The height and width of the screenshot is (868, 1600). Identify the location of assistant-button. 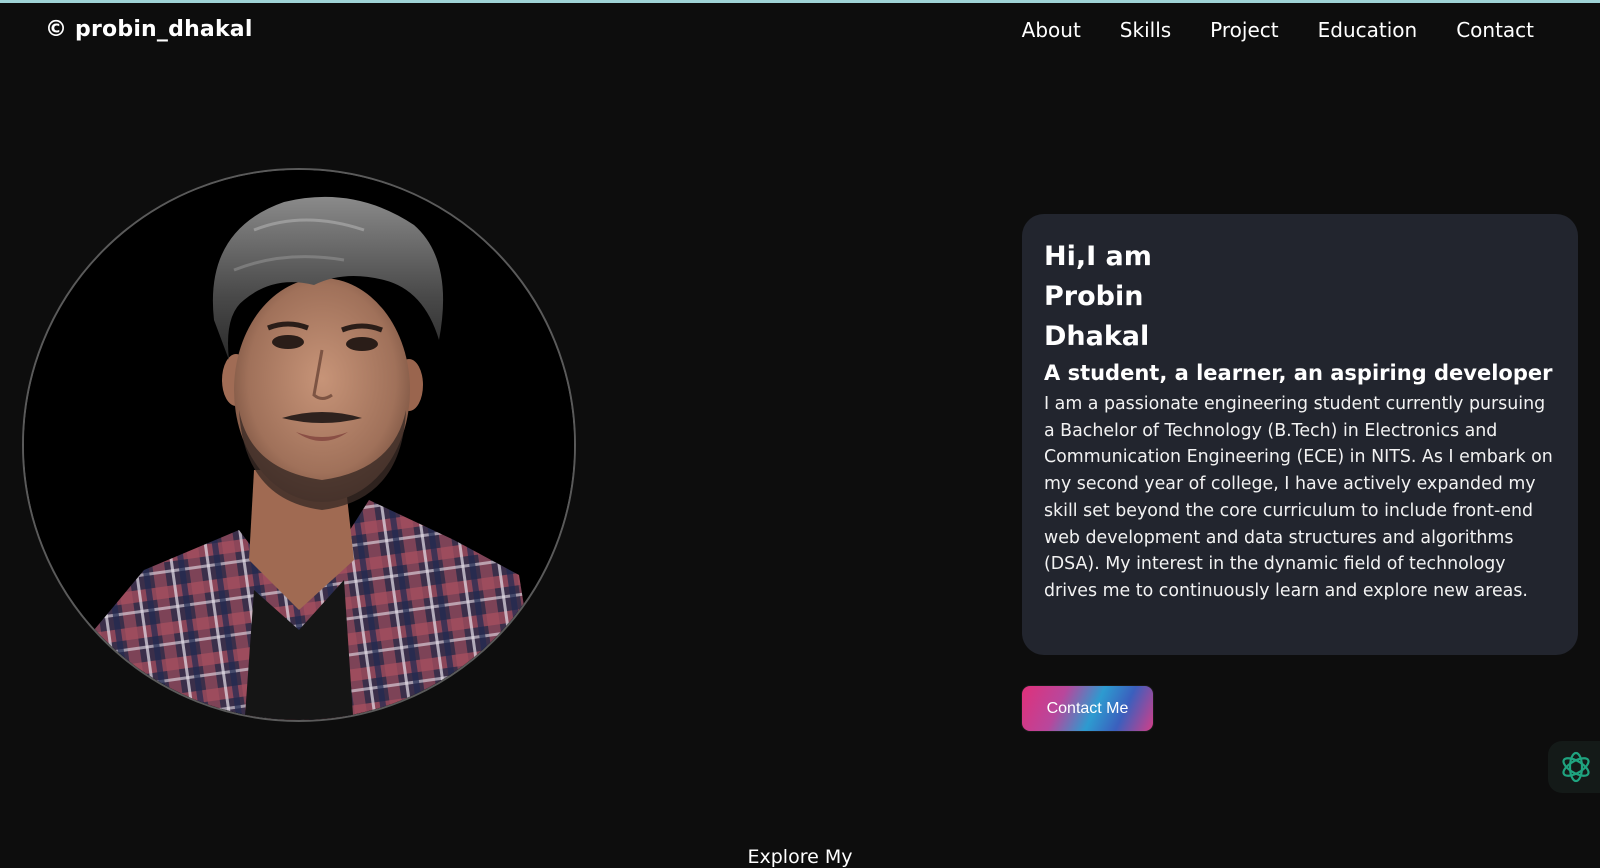
(1574, 767).